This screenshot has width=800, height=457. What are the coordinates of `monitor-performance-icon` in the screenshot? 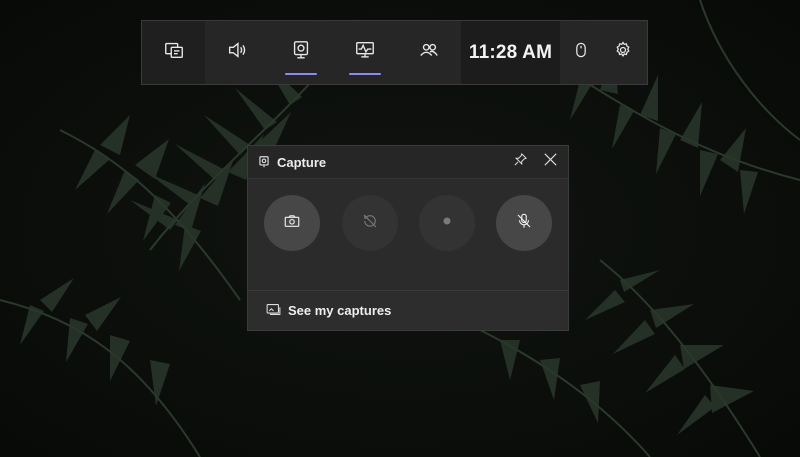 It's located at (365, 52).